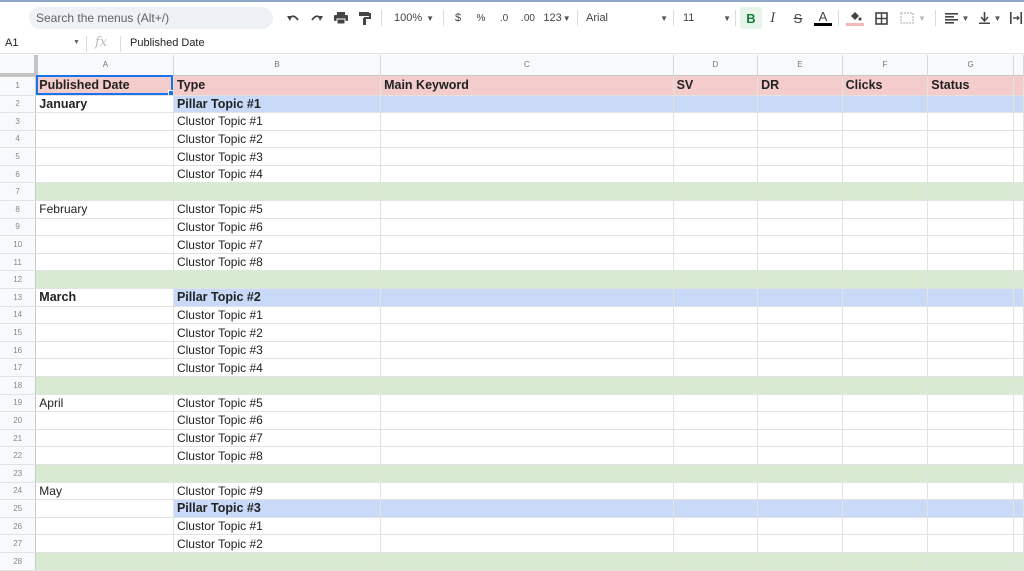  Describe the element at coordinates (18, 156) in the screenshot. I see `row-number: 5` at that location.